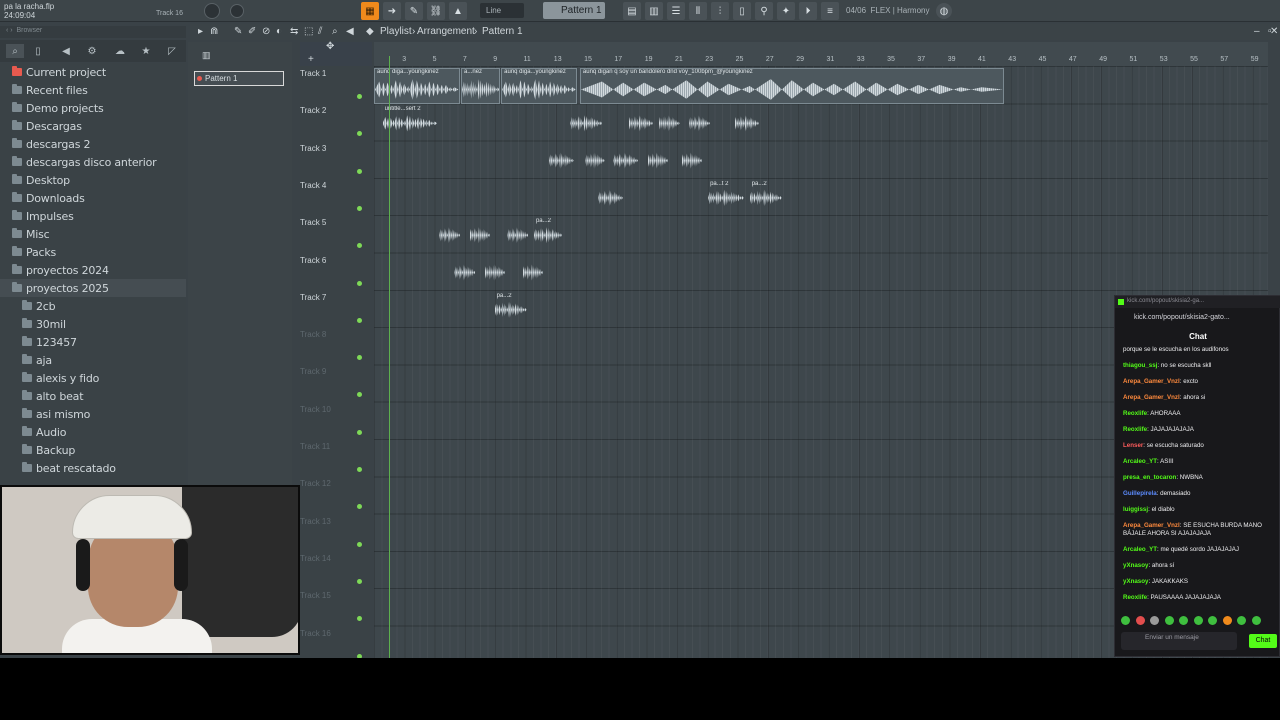  What do you see at coordinates (436, 11) in the screenshot?
I see `link-icon: ⛓` at bounding box center [436, 11].